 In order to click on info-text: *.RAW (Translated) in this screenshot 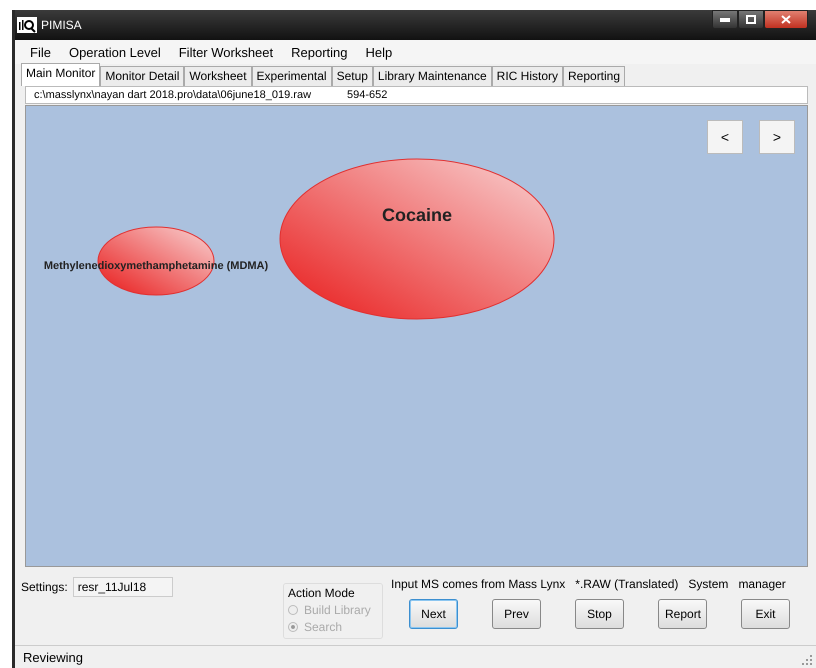, I will do `click(626, 585)`.